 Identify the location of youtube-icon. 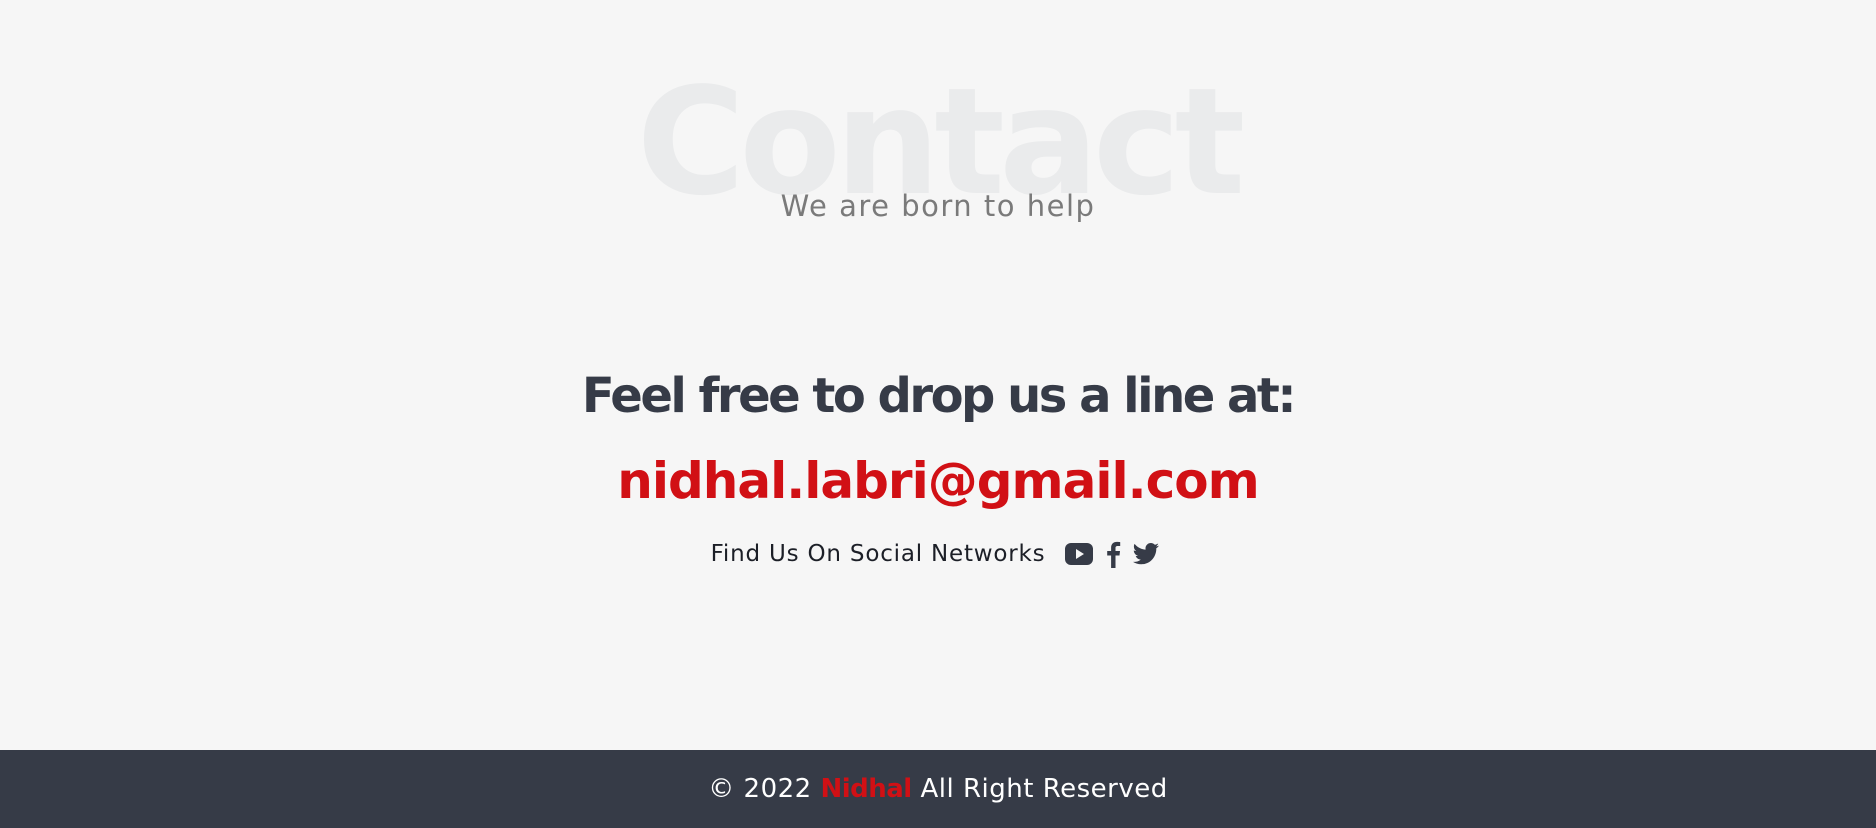
(1079, 554).